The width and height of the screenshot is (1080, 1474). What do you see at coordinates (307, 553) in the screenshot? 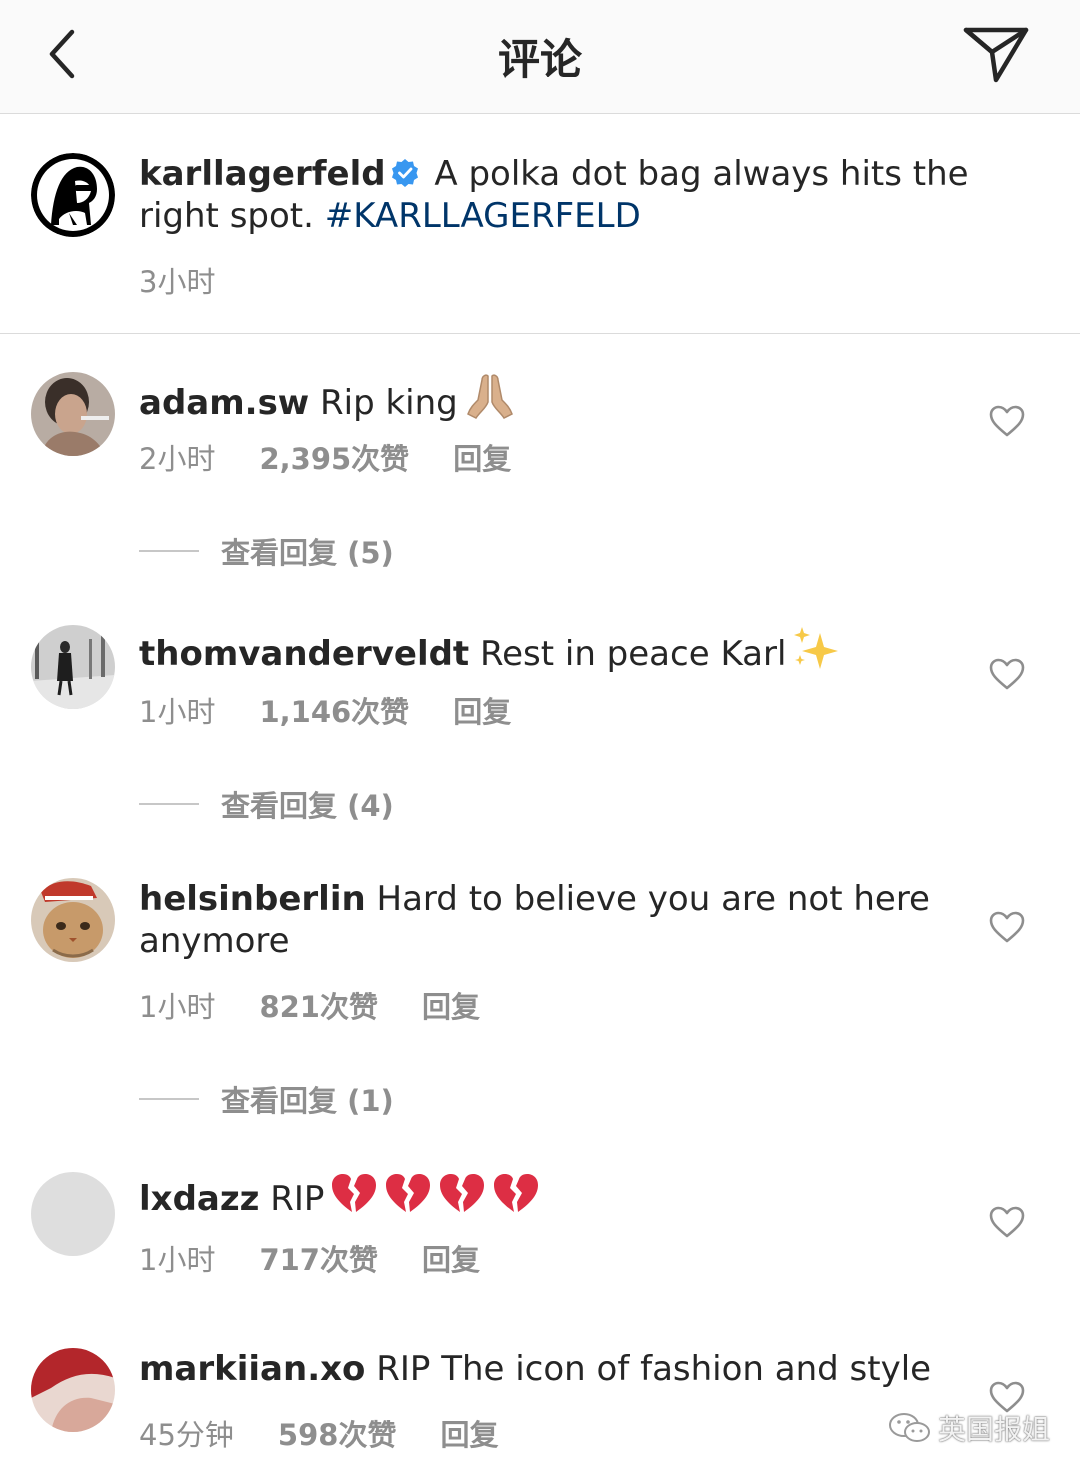
I see `view-replies-label: 查看回复 (5)` at bounding box center [307, 553].